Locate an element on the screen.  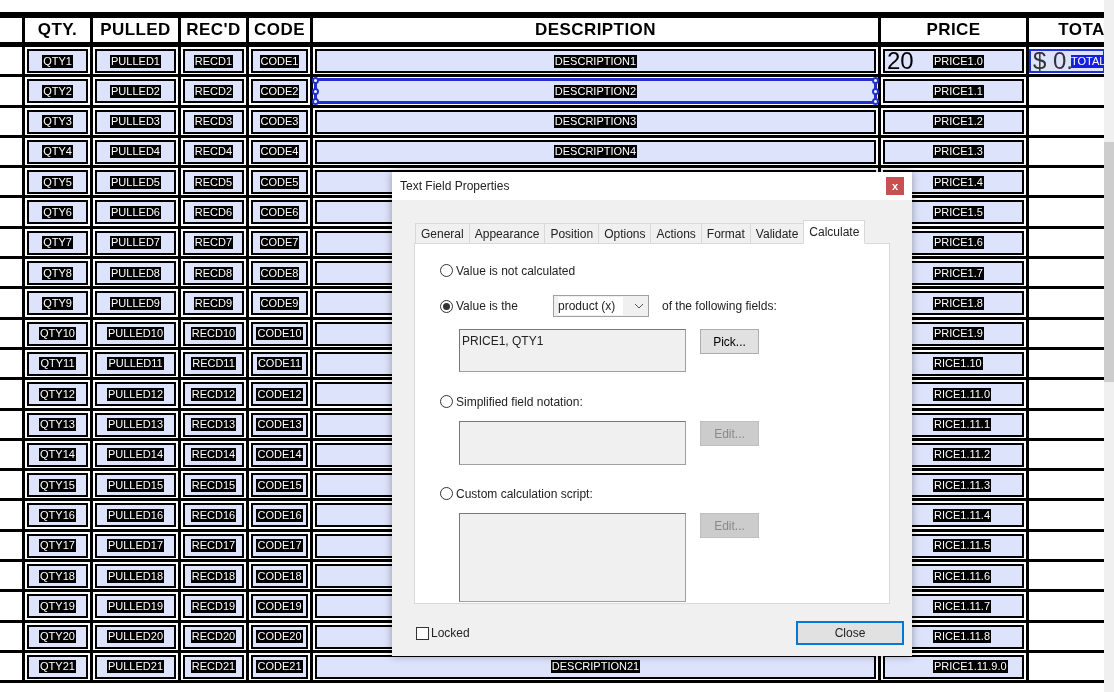
form-field: QTY9 is located at coordinates (57, 303).